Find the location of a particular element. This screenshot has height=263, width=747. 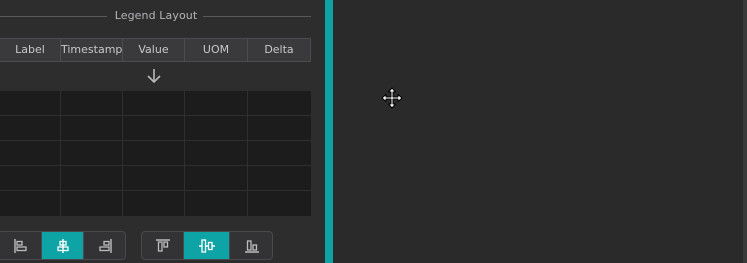

section-title: Legend Layout is located at coordinates (156, 15).